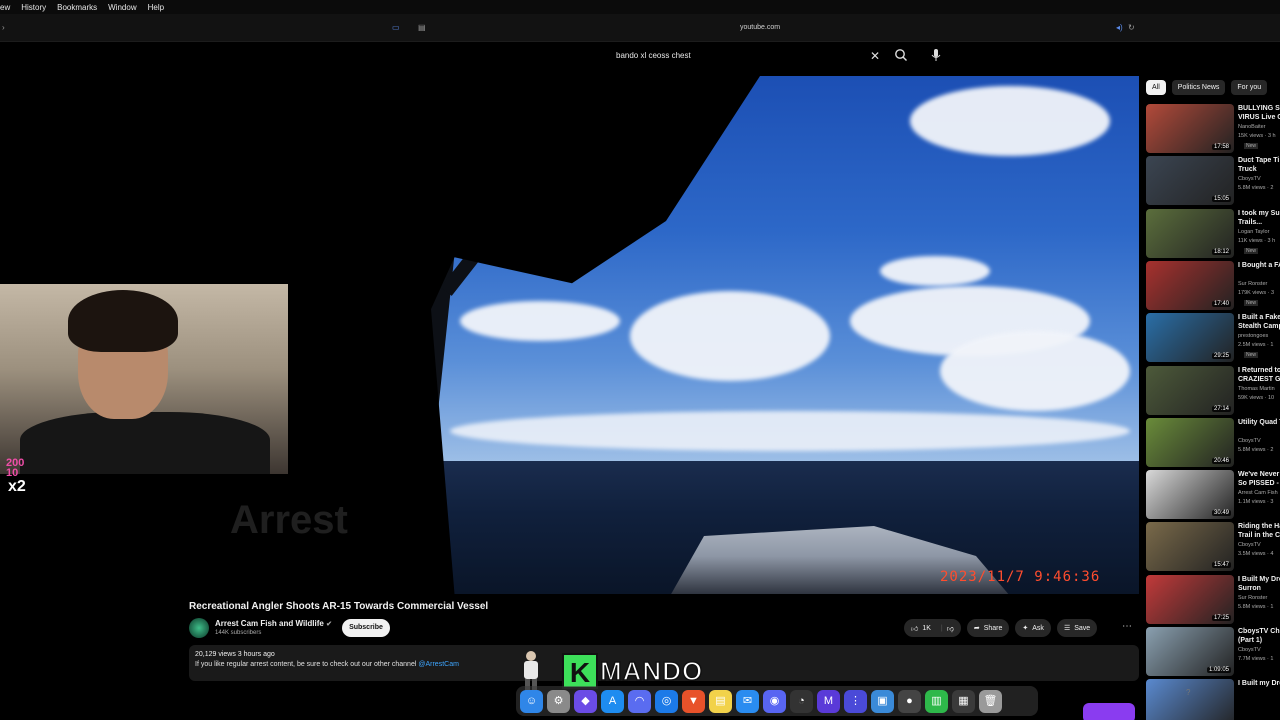 The width and height of the screenshot is (1280, 720). Describe the element at coordinates (1131, 27) in the screenshot. I see `reload-icon: ↻` at that location.